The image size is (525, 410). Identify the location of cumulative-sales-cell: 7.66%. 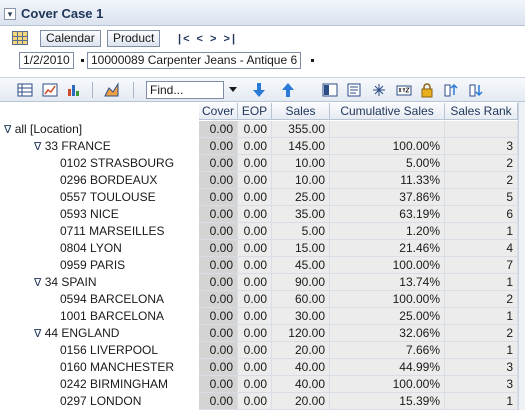
(387, 350).